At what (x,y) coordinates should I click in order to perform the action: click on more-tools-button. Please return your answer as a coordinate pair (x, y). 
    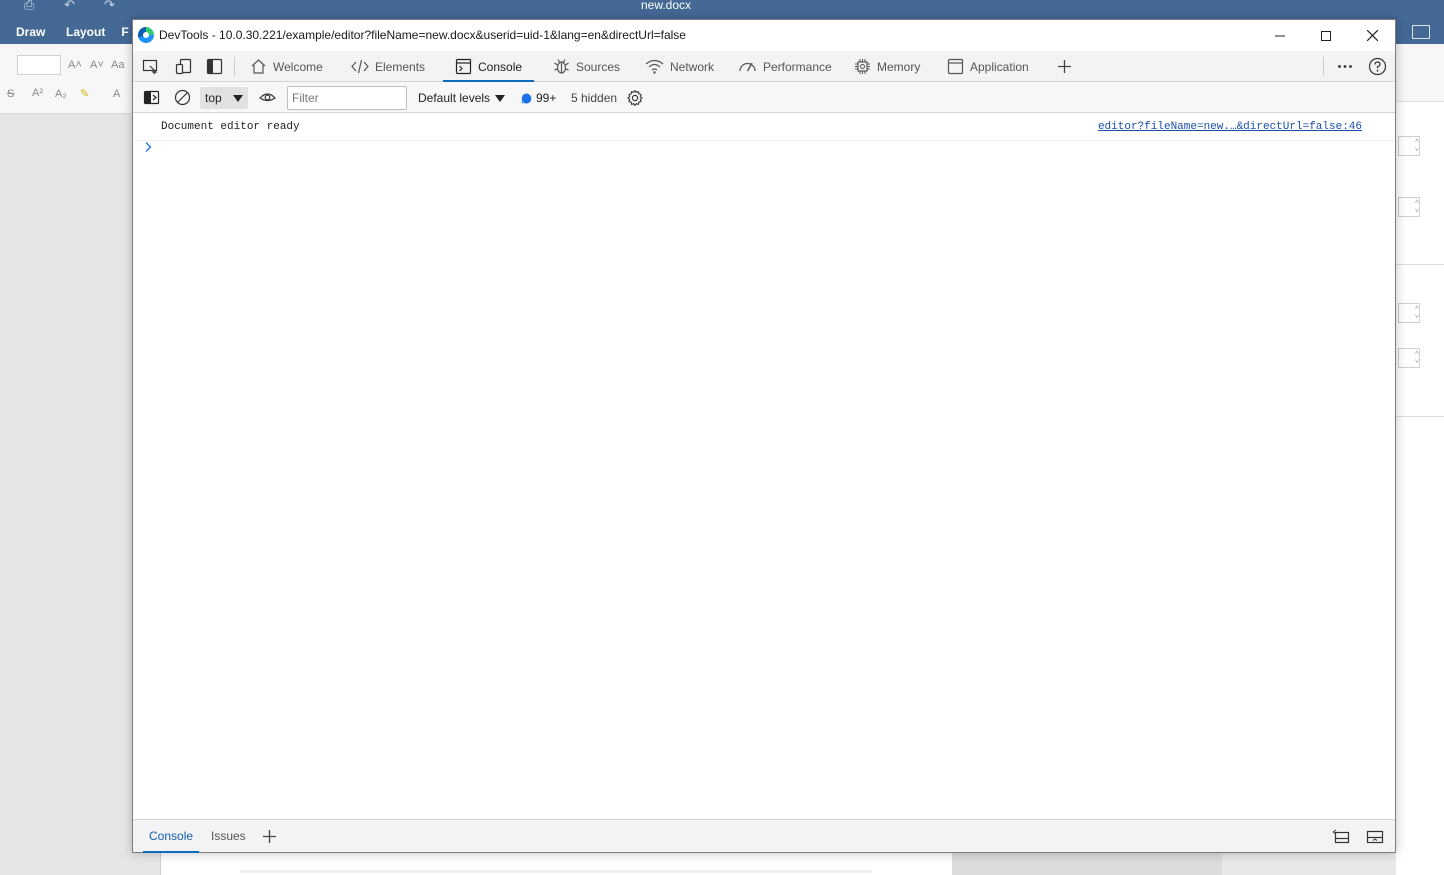
    Looking at the image, I should click on (1345, 66).